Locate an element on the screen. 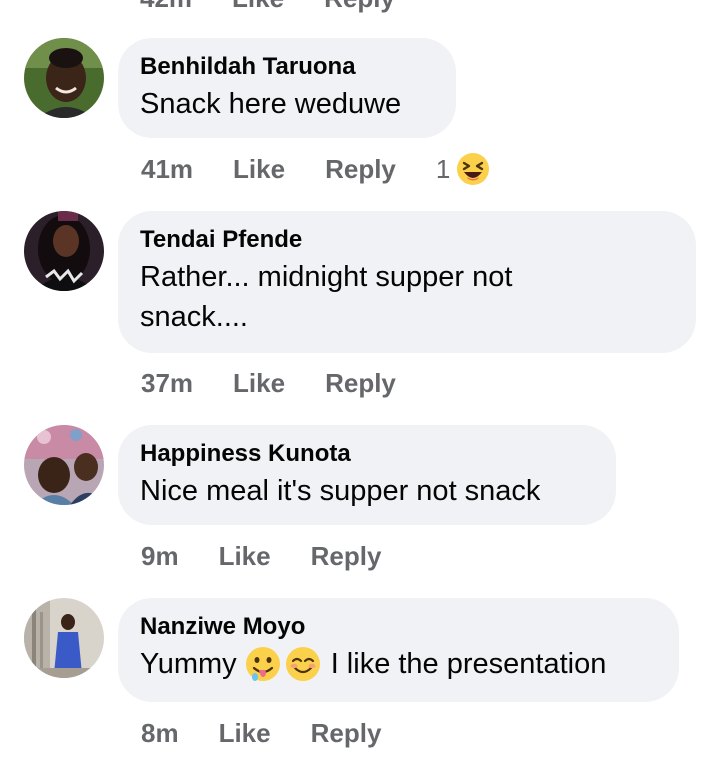 The image size is (720, 758). comment-bubble: Benhildah Taruona Snack here weduwe is located at coordinates (287, 88).